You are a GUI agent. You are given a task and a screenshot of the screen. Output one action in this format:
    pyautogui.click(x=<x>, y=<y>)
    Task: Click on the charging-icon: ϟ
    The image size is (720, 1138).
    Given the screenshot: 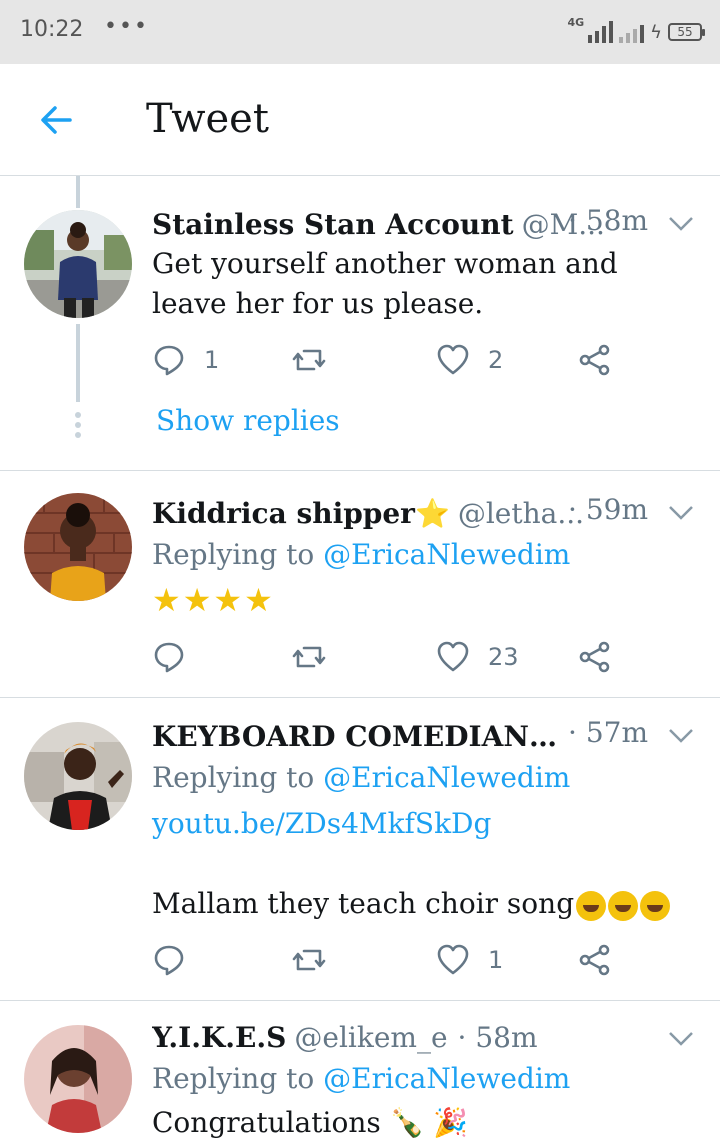 What is the action you would take?
    pyautogui.click(x=656, y=32)
    